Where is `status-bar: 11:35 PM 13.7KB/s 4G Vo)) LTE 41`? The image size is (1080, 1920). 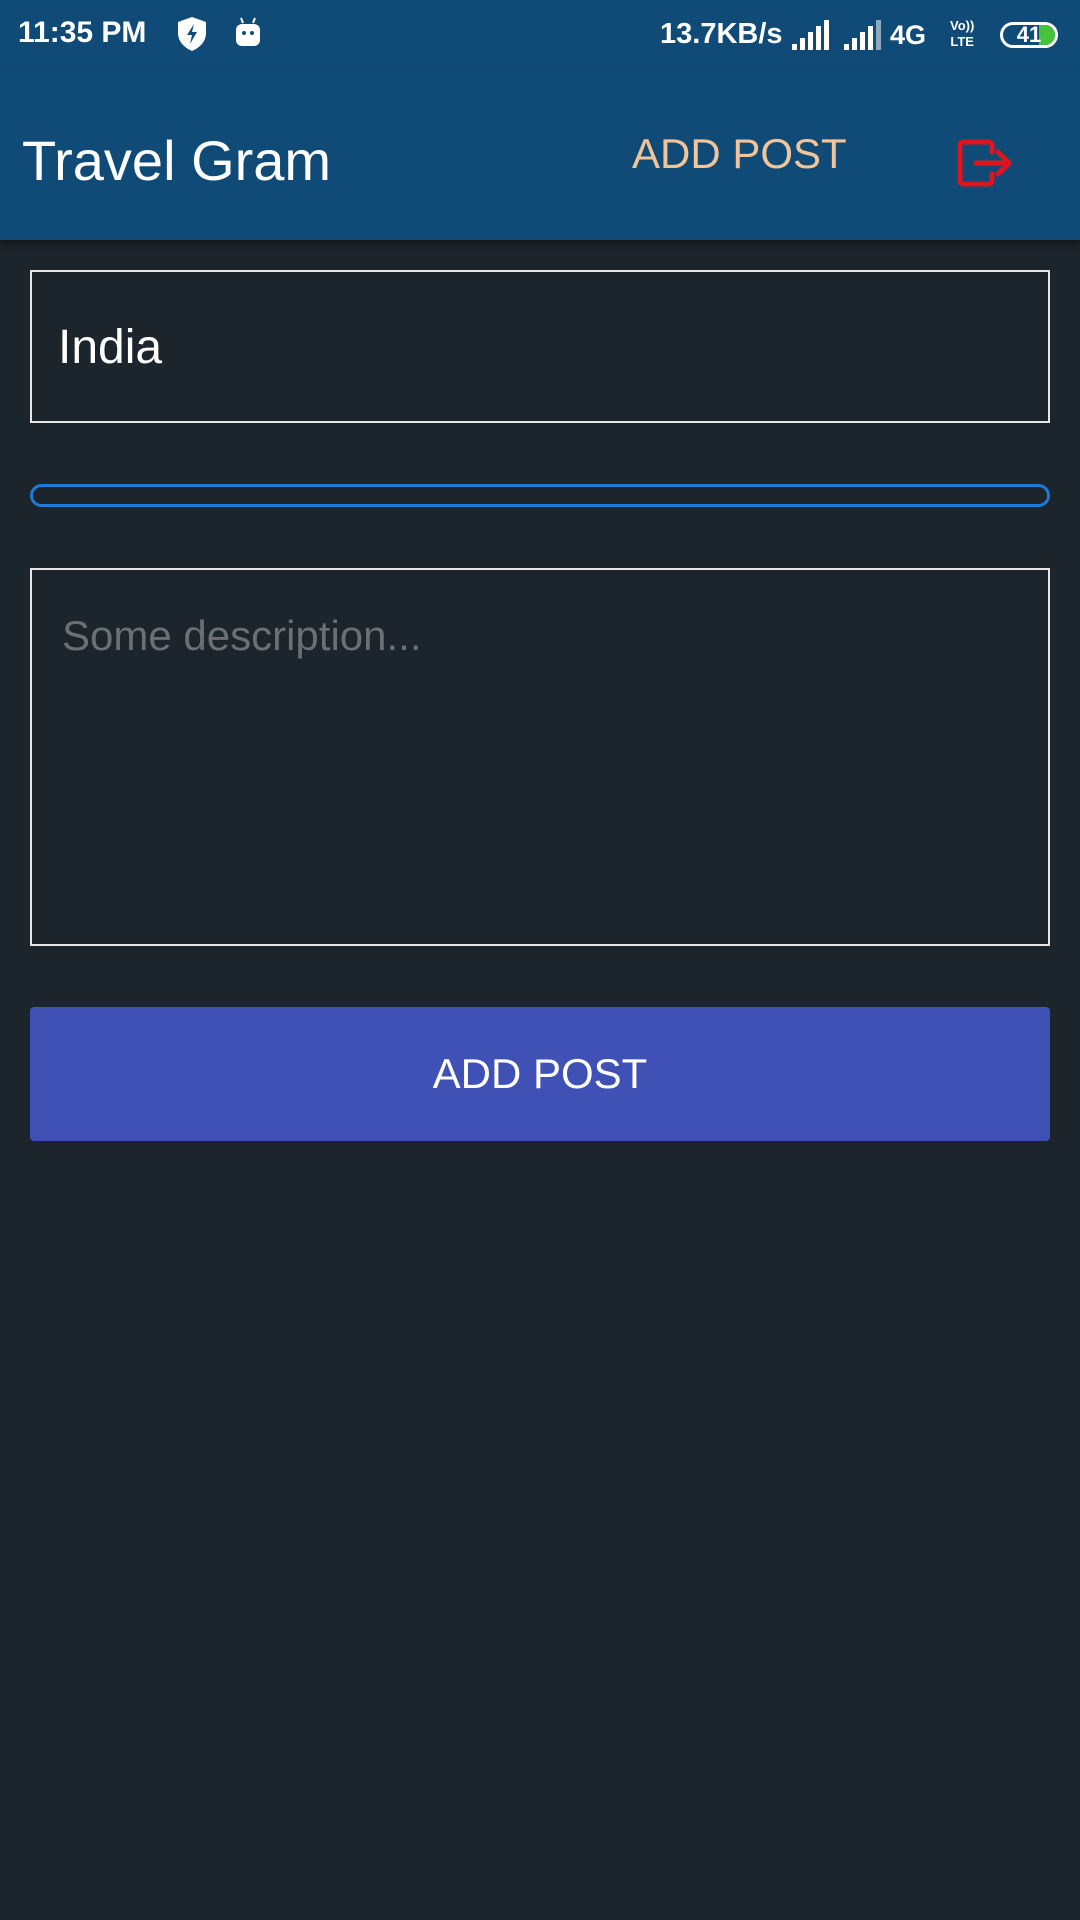 status-bar: 11:35 PM 13.7KB/s 4G Vo)) LTE 41 is located at coordinates (540, 35).